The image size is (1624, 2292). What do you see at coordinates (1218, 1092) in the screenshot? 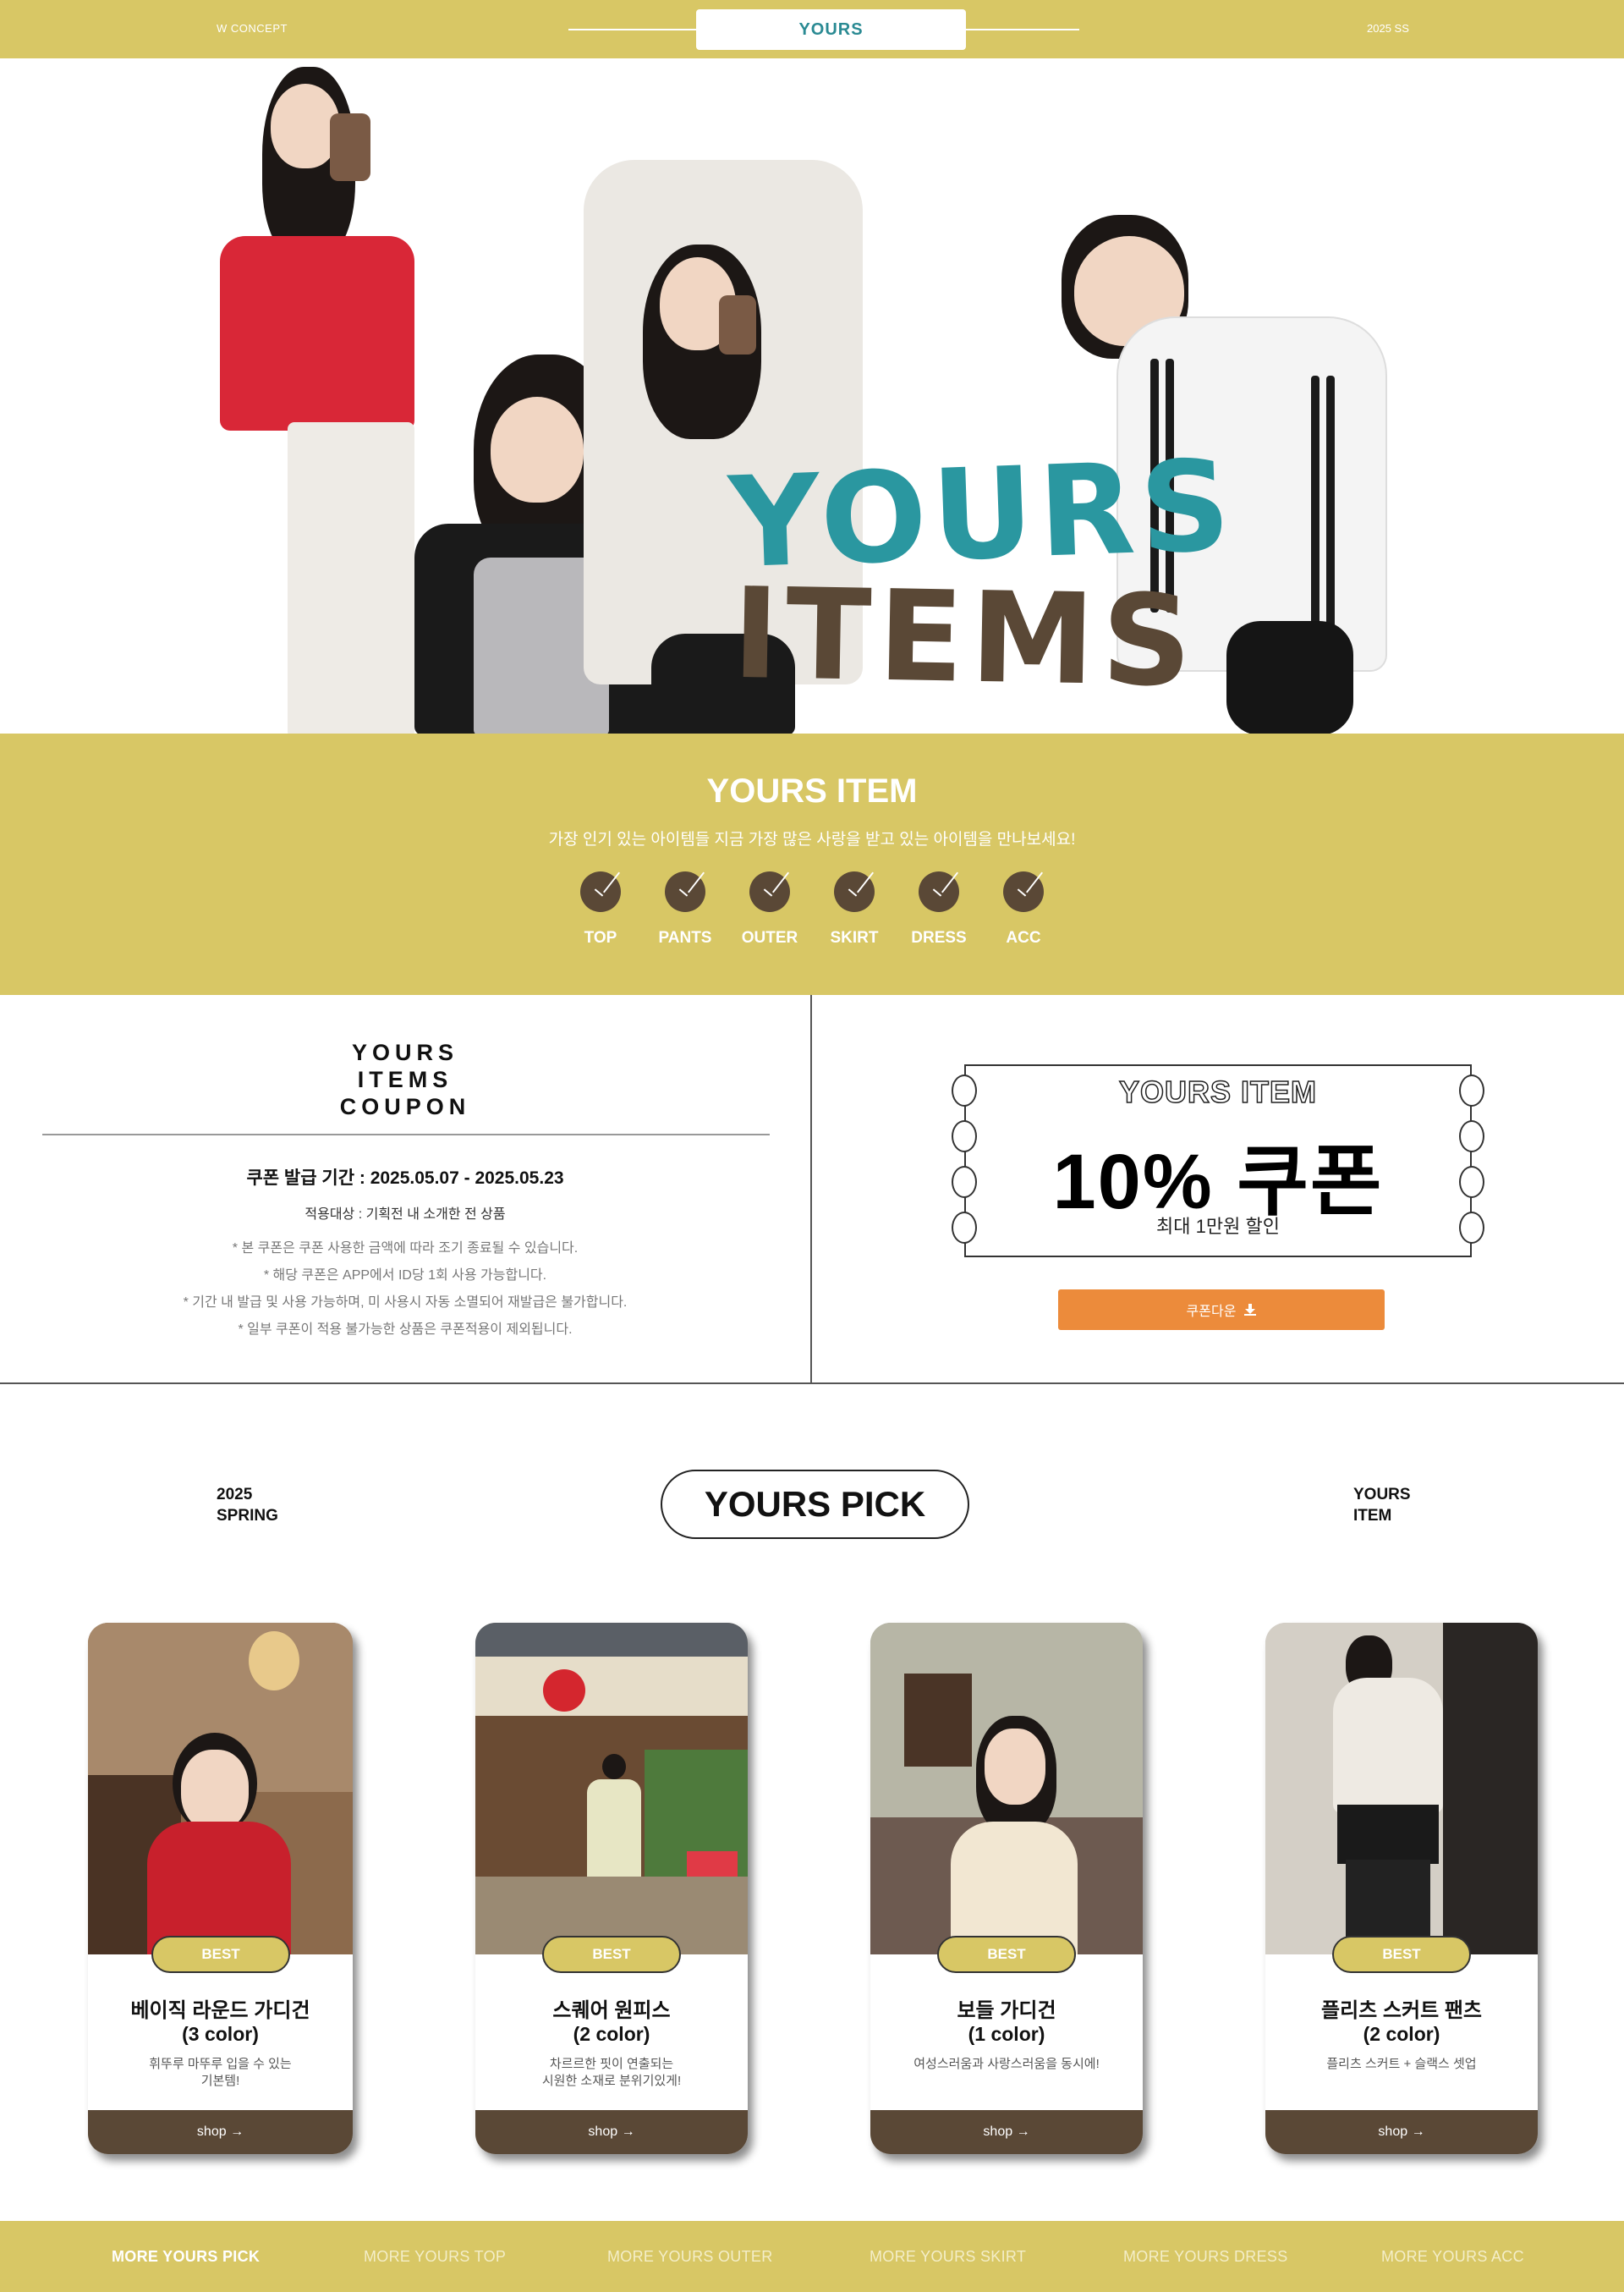
I see `ticket-header: YOURS ITEM` at bounding box center [1218, 1092].